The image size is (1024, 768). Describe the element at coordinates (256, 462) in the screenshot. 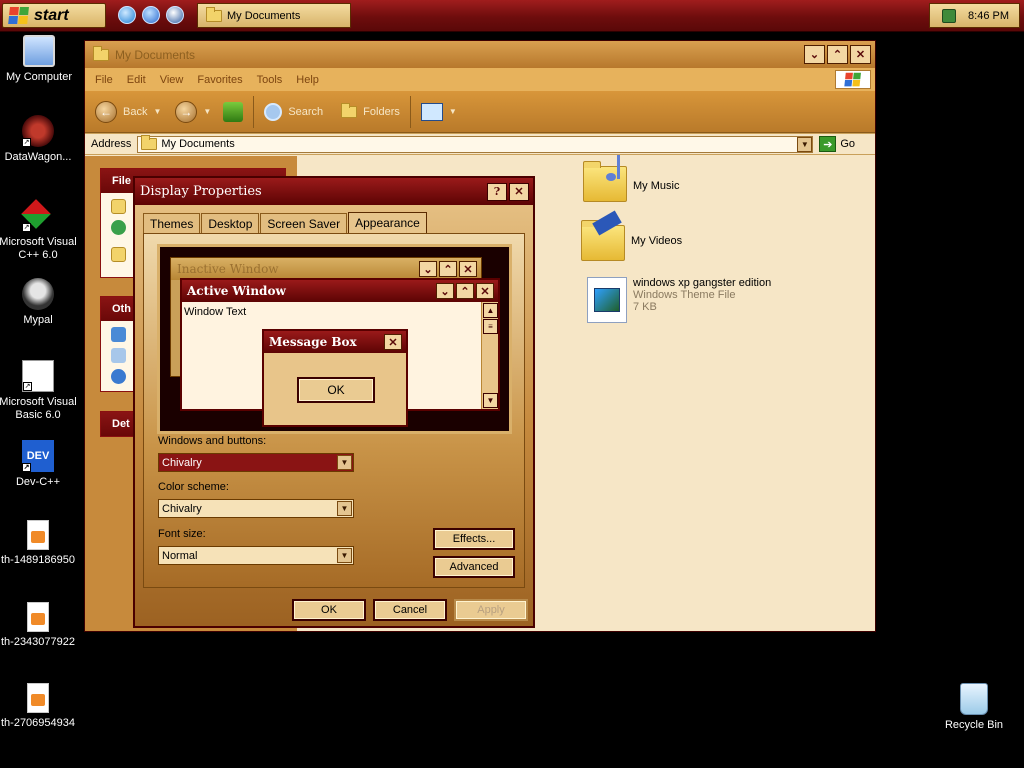

I see `windows-buttons-select: Chivalry ▼` at that location.